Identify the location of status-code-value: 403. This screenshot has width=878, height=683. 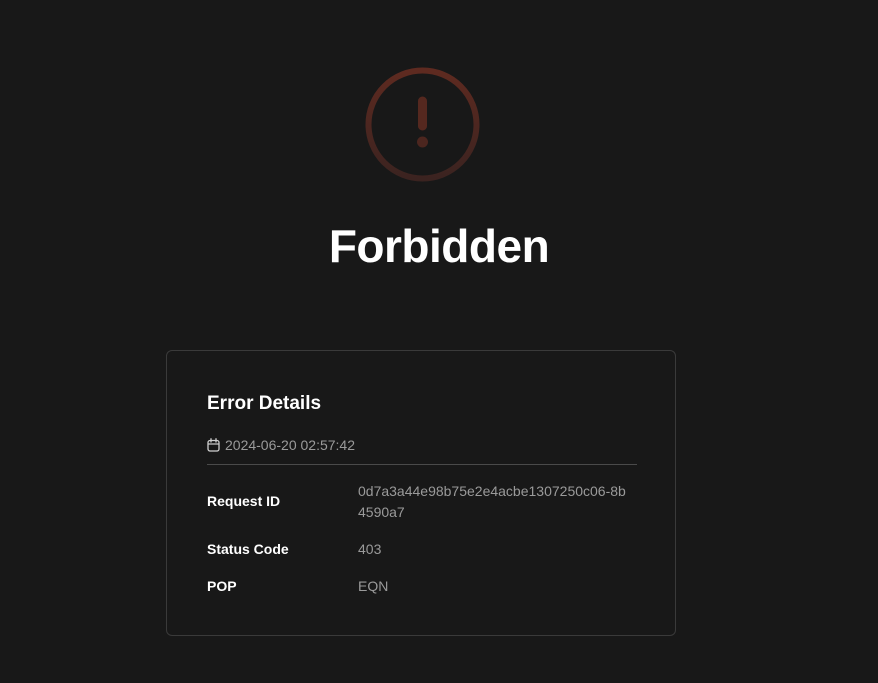
(370, 549).